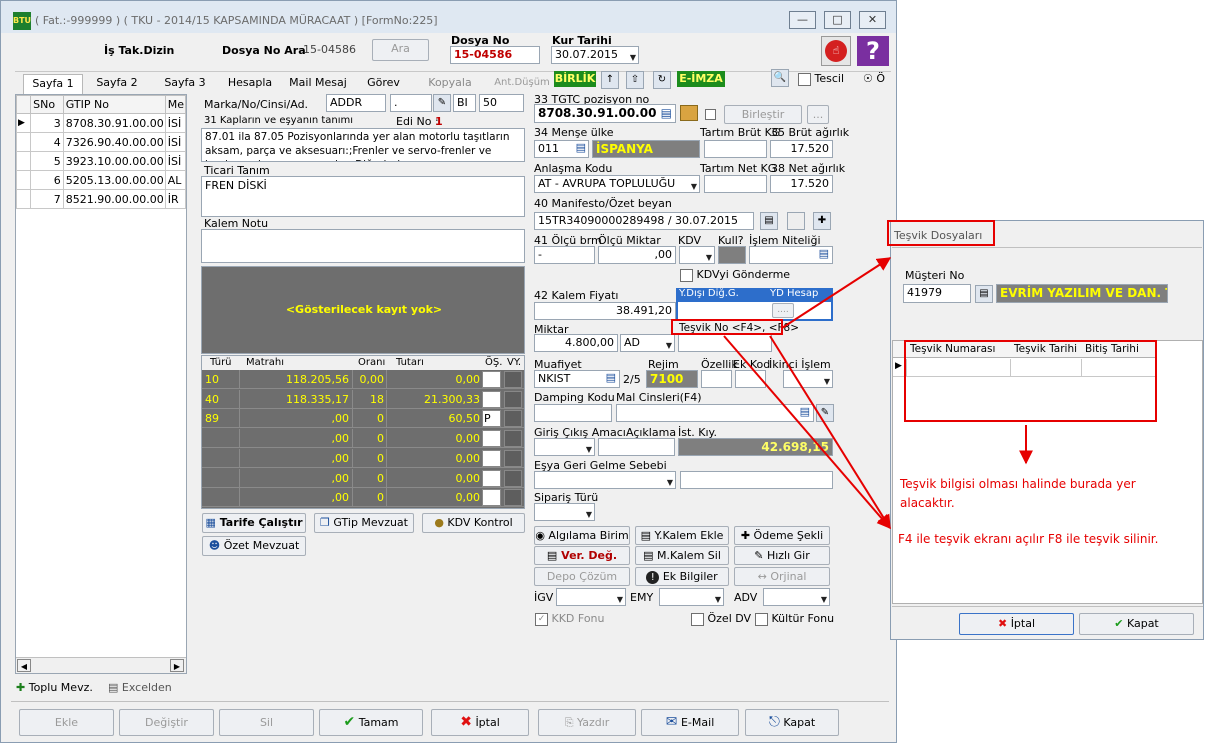 Image resolution: width=1207 pixels, height=743 pixels. I want to click on musteri-no-input: 41979, so click(937, 293).